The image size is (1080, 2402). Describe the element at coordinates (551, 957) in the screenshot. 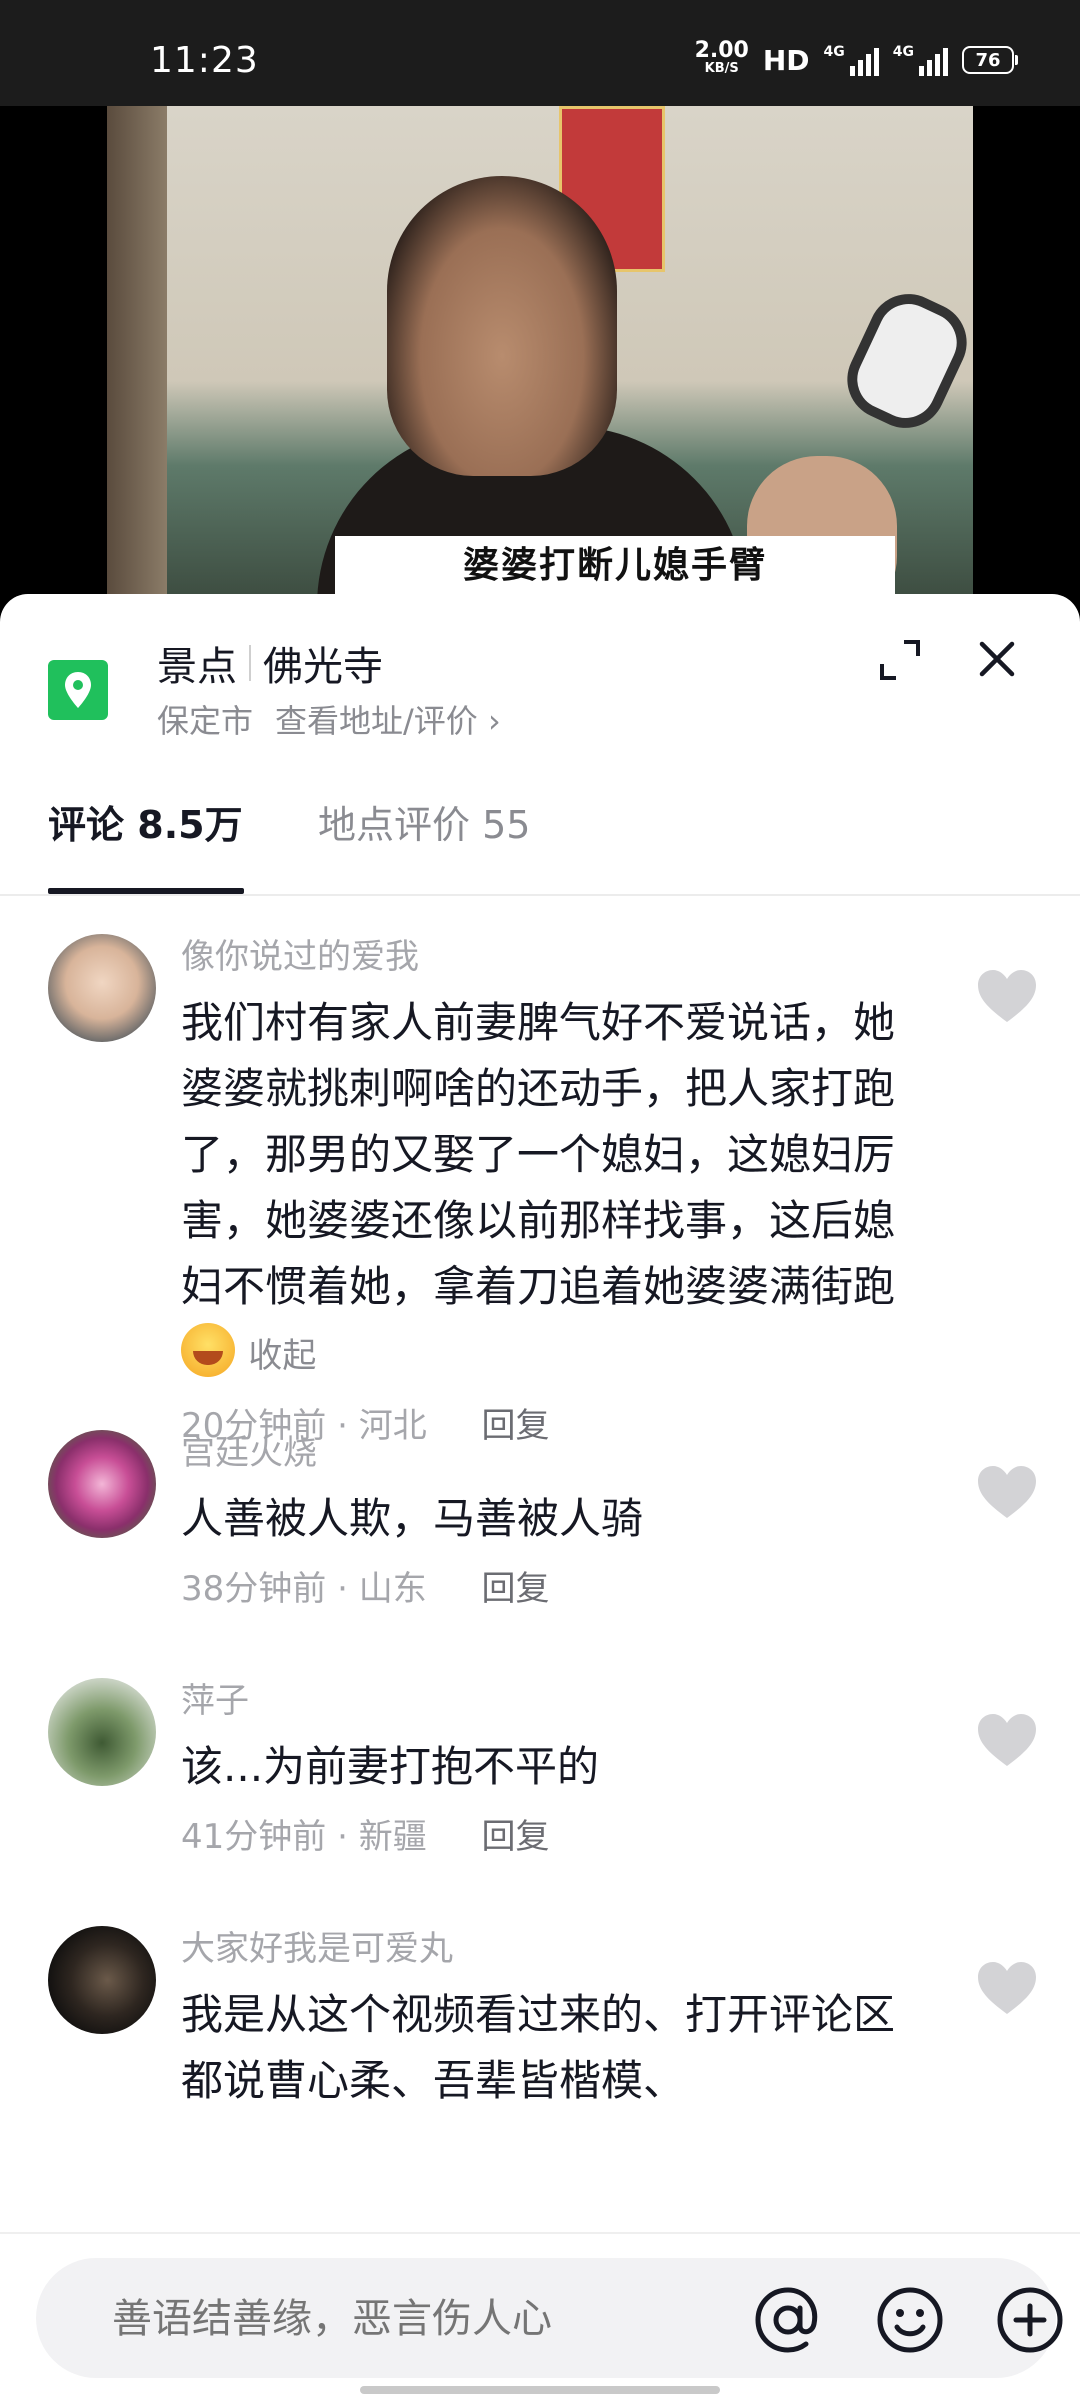

I see `comment-username: 像你说过的爱我` at that location.